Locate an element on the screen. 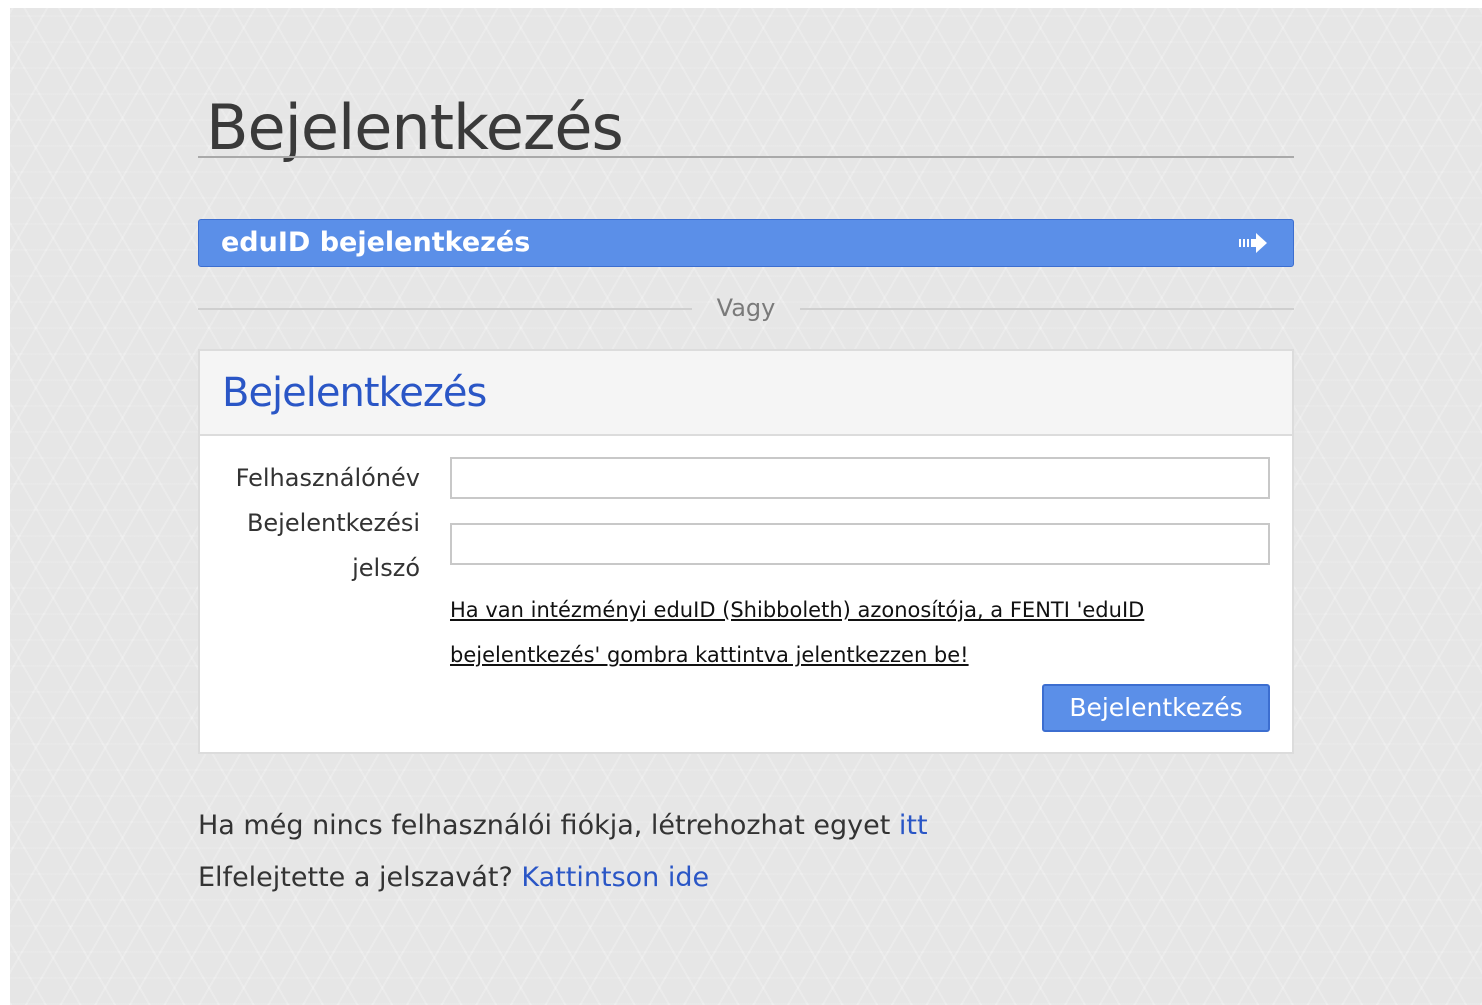 Image resolution: width=1482 pixels, height=1005 pixels. or-divider: Vagy is located at coordinates (746, 309).